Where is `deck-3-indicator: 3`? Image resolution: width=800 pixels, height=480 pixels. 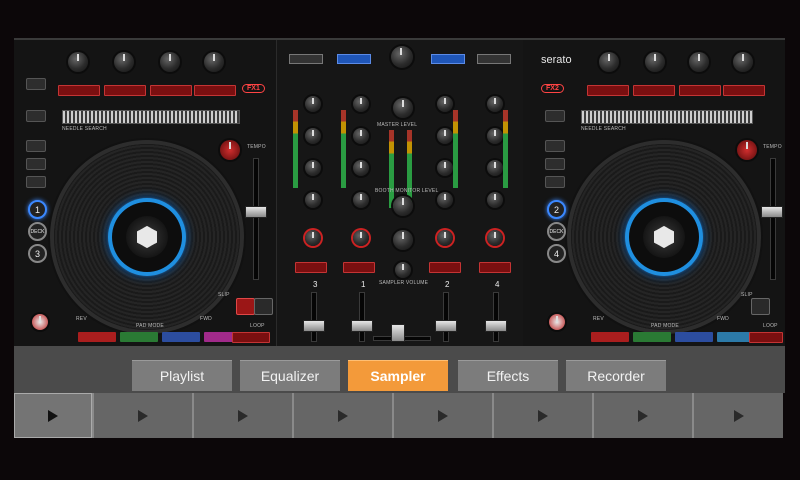 deck-3-indicator: 3 is located at coordinates (37, 253).